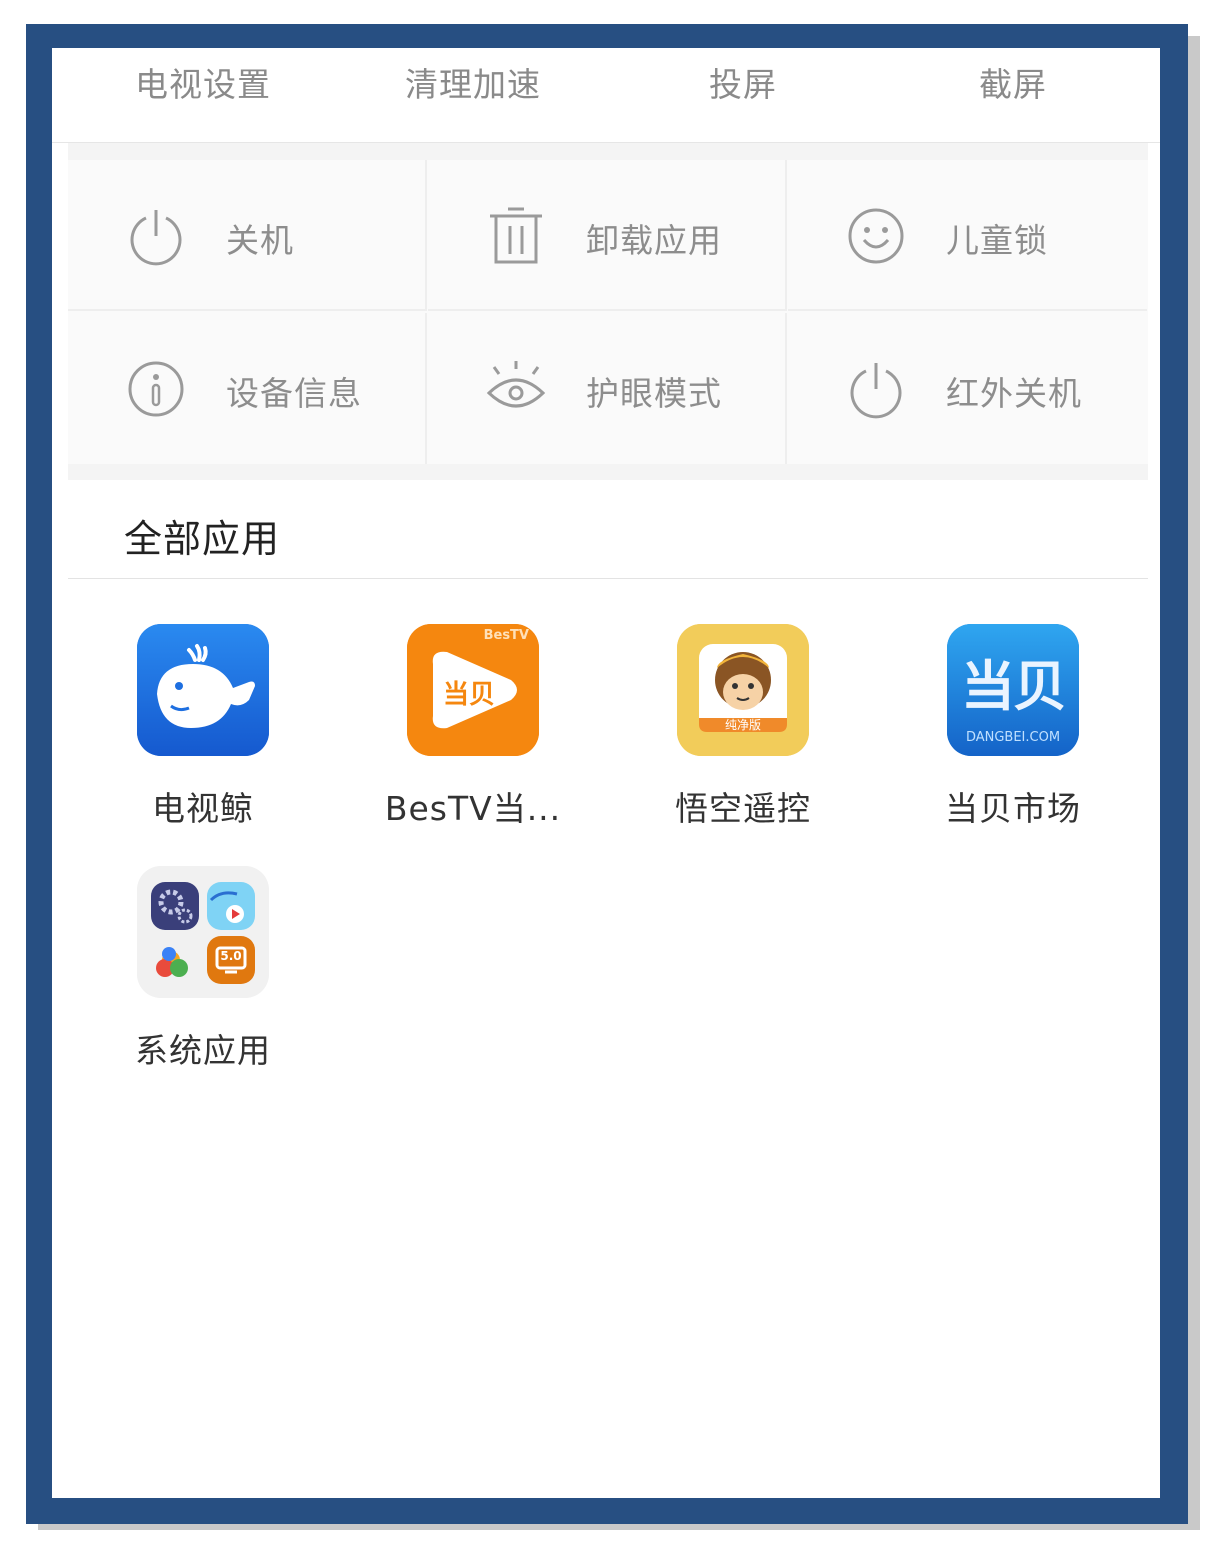 The image size is (1212, 1552). What do you see at coordinates (1014, 393) in the screenshot?
I see `tool-label: 红外关机` at bounding box center [1014, 393].